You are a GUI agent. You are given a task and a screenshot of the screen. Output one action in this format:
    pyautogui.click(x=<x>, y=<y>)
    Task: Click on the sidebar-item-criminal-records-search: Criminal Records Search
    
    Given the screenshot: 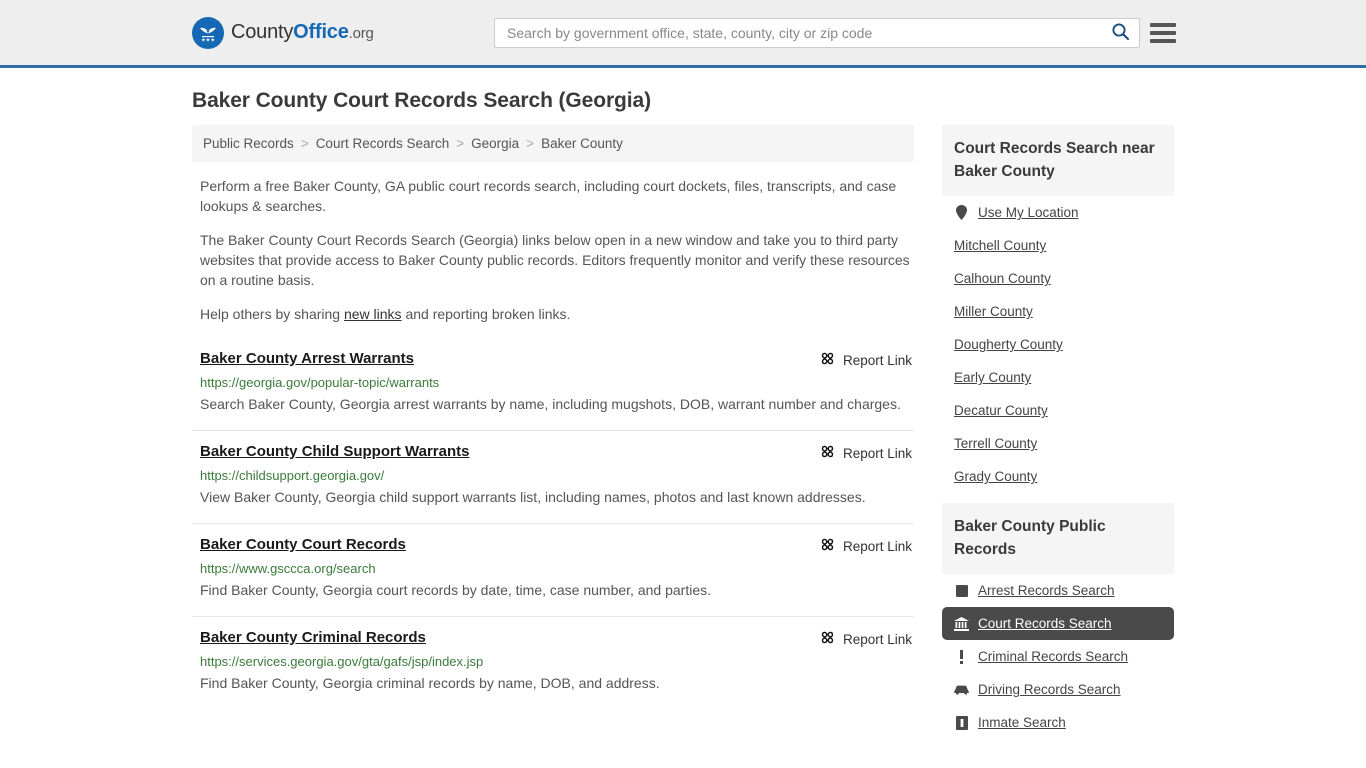 What is the action you would take?
    pyautogui.click(x=1058, y=656)
    